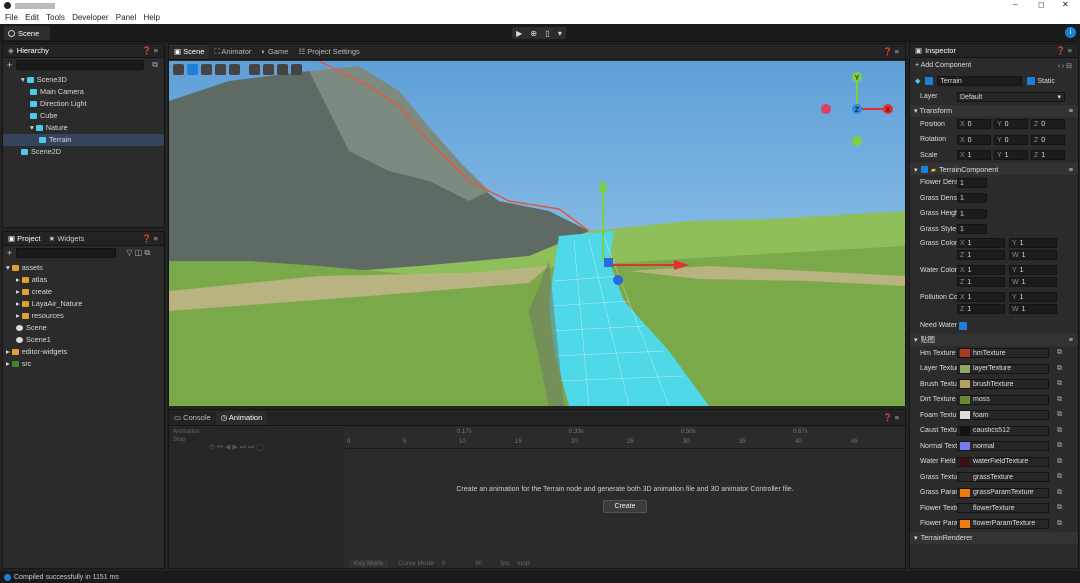 Image resolution: width=1080 pixels, height=583 pixels. I want to click on menu-edit: Edit, so click(32, 17).